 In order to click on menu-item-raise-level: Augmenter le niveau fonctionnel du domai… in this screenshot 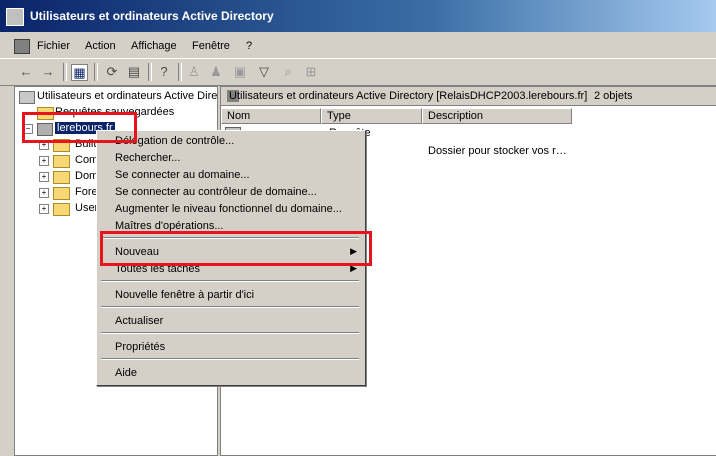, I will do `click(228, 209)`.